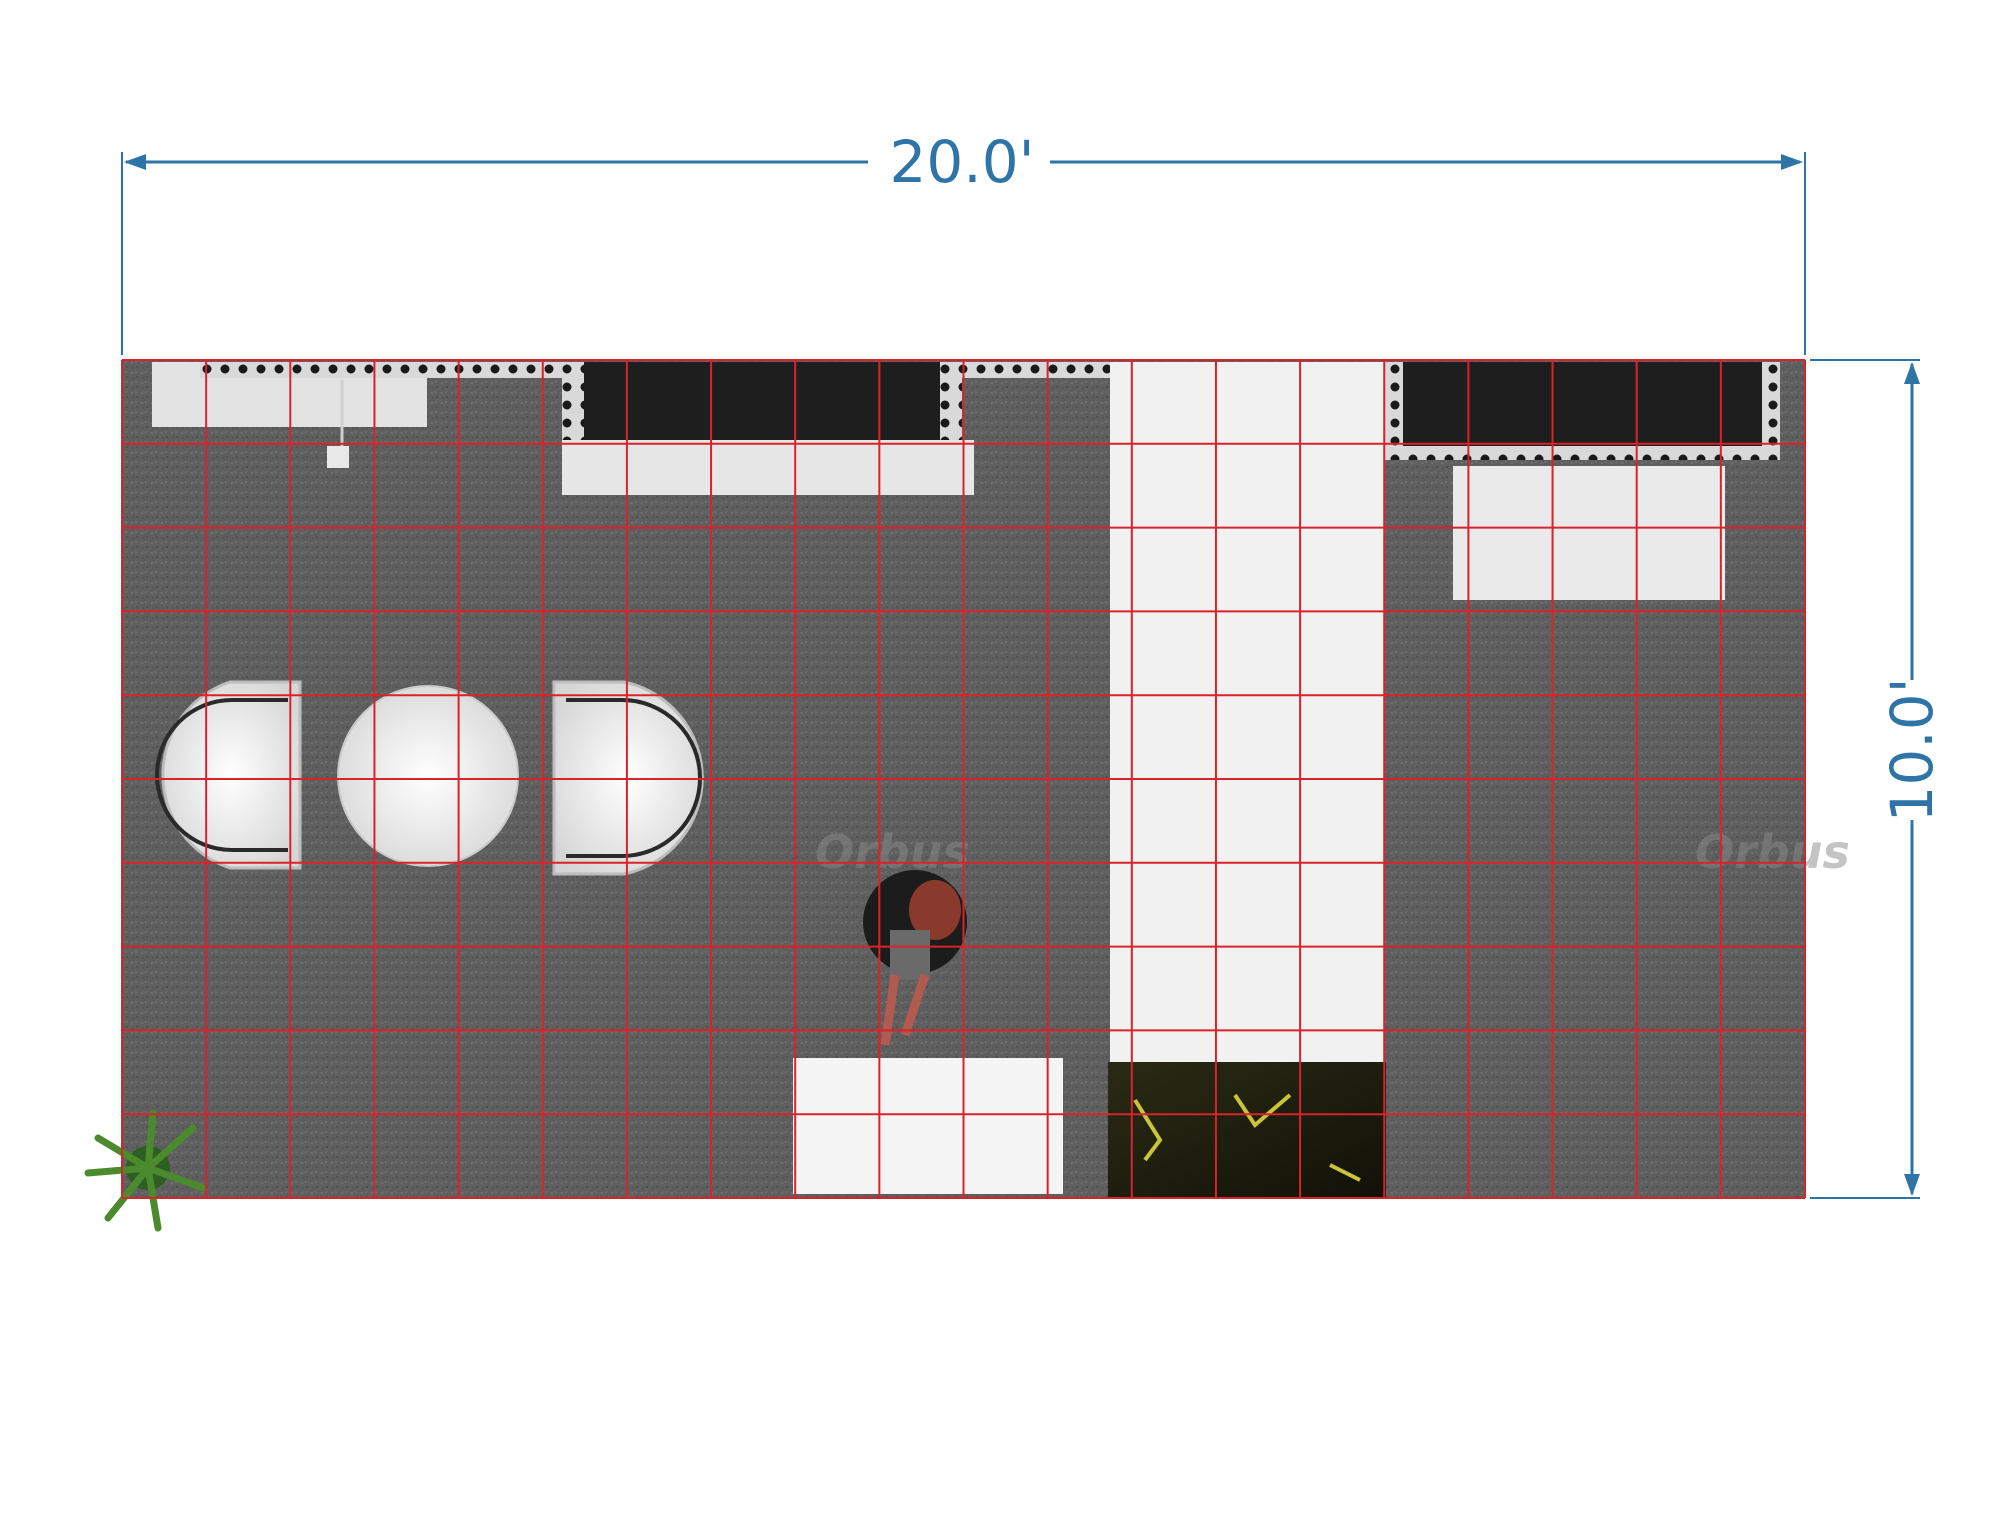 This screenshot has width=2000, height=1520. I want to click on depth-label: 10.0', so click(1912, 749).